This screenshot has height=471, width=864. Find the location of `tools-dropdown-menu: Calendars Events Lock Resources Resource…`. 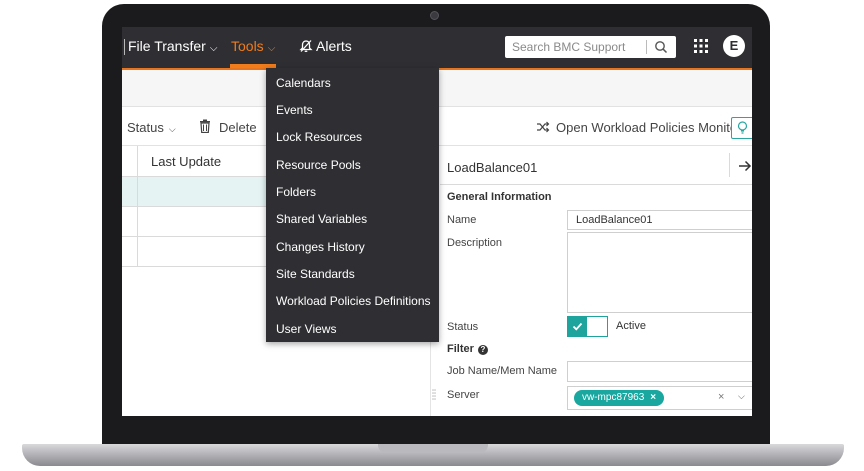

tools-dropdown-menu: Calendars Events Lock Resources Resource… is located at coordinates (352, 205).